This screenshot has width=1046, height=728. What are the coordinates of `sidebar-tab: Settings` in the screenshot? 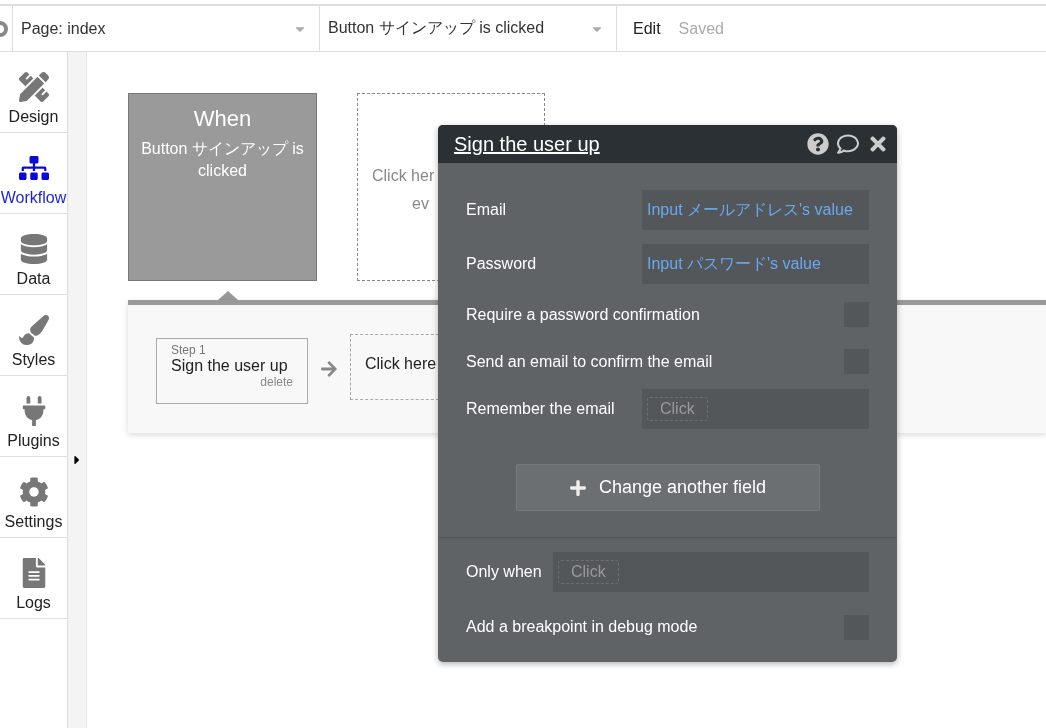 It's located at (33, 497).